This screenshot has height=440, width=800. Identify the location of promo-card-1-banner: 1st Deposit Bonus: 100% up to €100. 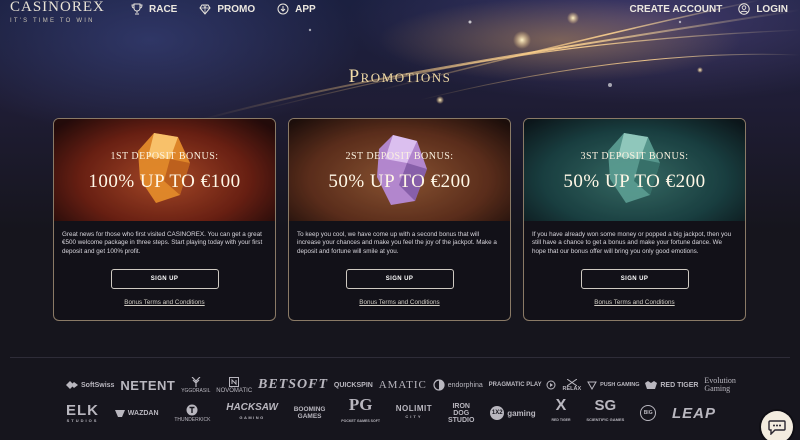
(164, 170).